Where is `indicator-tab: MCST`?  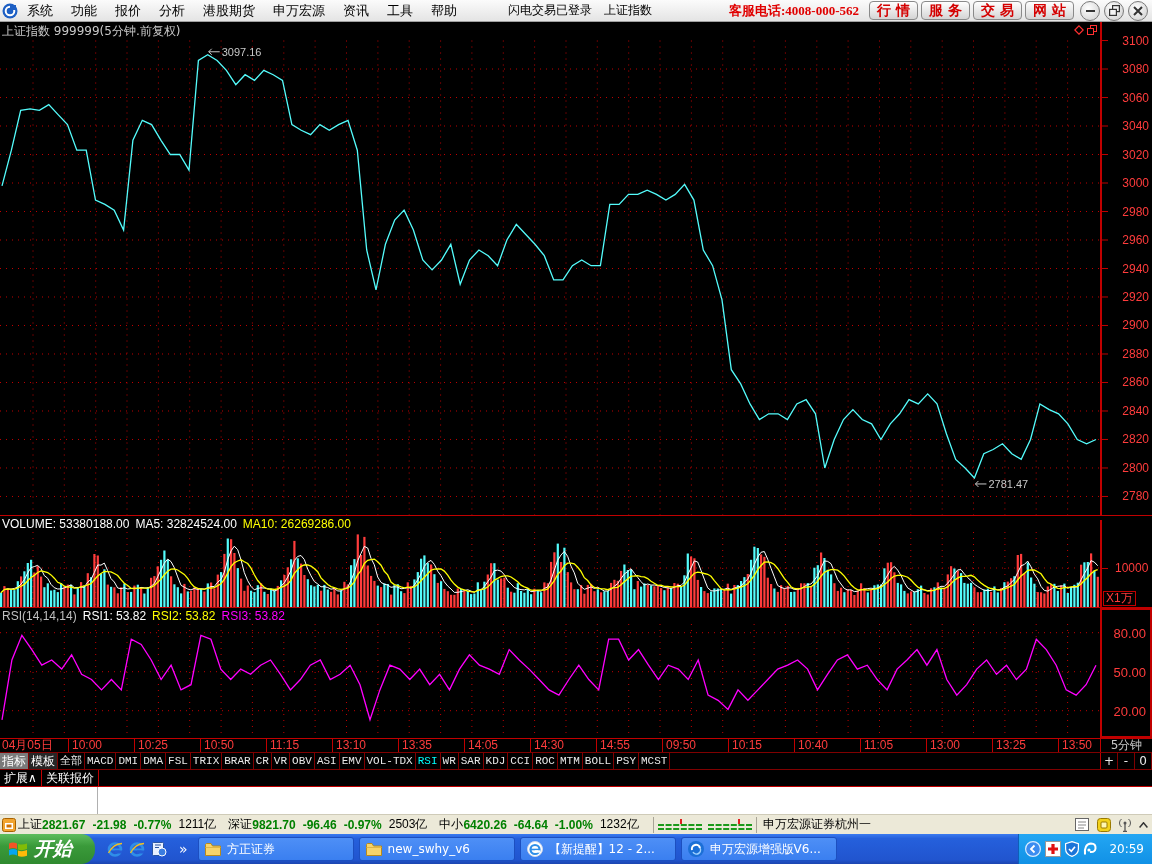 indicator-tab: MCST is located at coordinates (655, 761).